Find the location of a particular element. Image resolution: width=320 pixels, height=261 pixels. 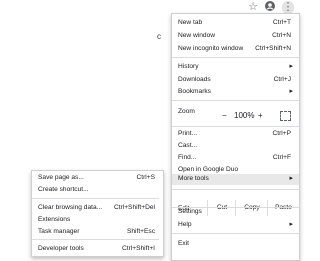

menu-item-new-incognito-window: New incognito window Ctrl+Shift+N is located at coordinates (235, 49).